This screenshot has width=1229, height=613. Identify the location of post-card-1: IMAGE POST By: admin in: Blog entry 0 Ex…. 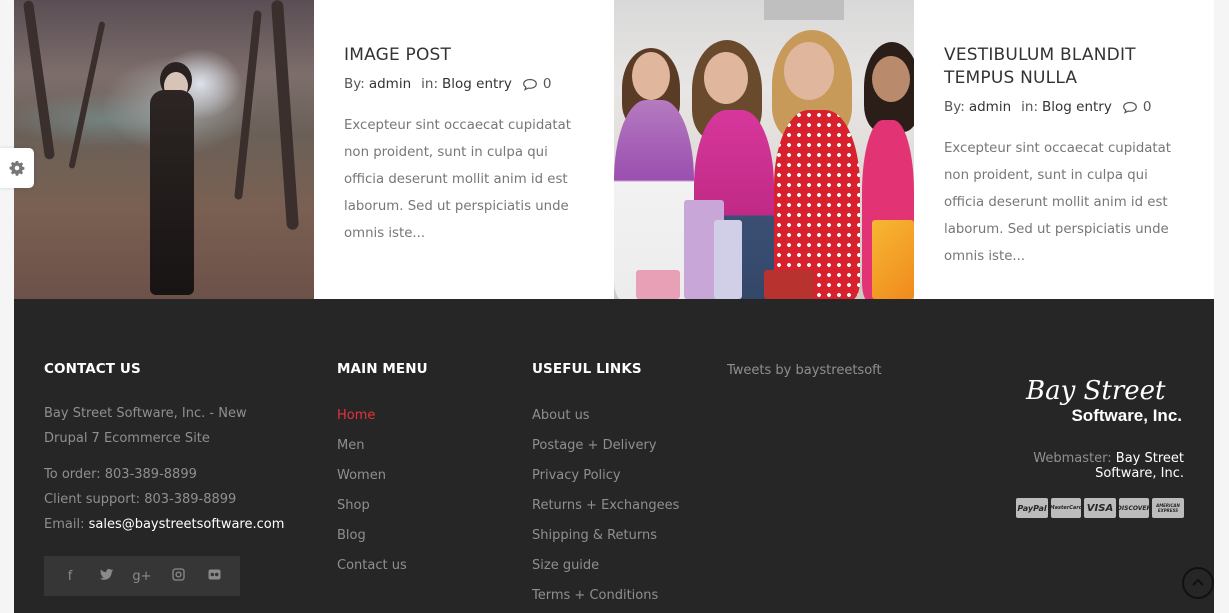
(464, 149).